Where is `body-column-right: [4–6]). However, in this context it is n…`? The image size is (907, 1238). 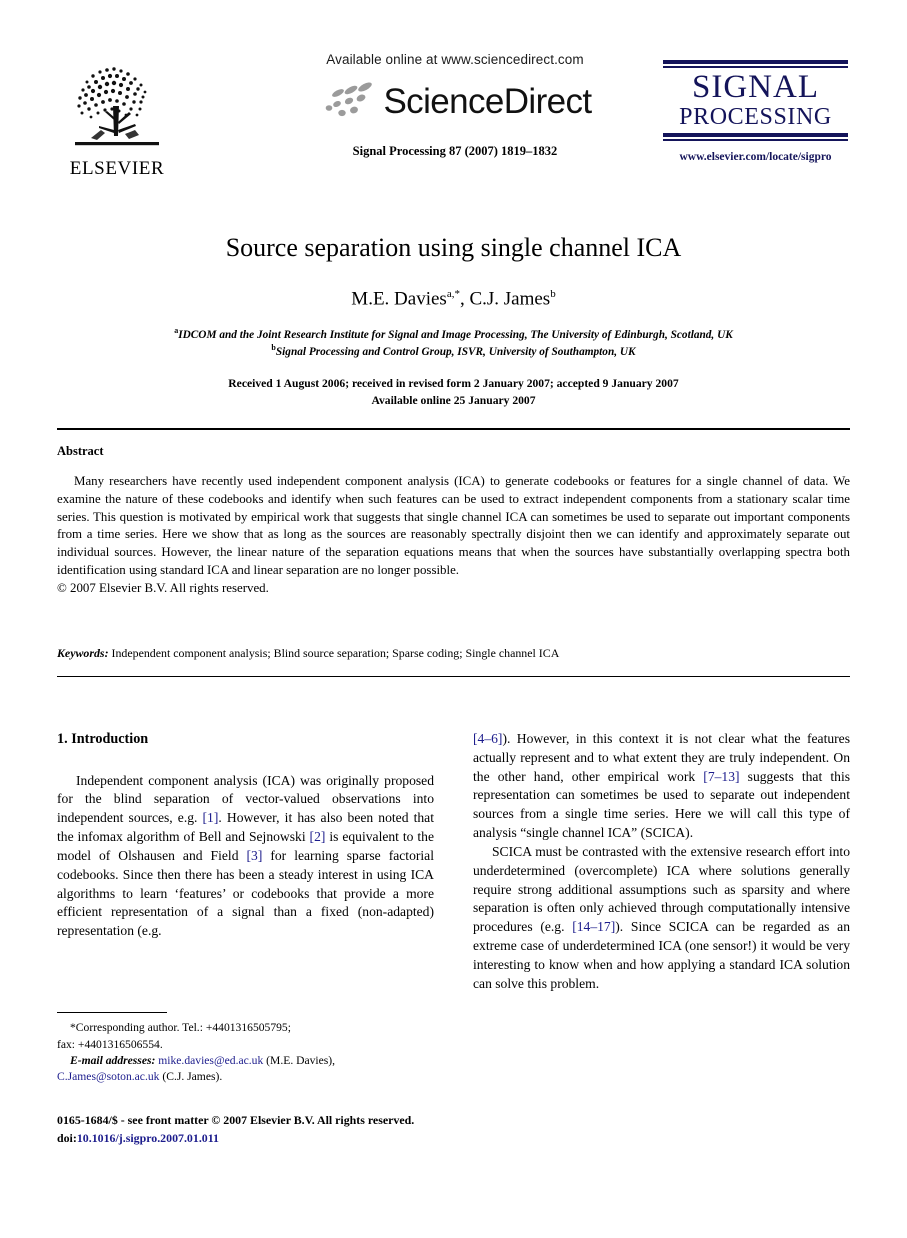 body-column-right: [4–6]). However, in this context it is n… is located at coordinates (661, 861).